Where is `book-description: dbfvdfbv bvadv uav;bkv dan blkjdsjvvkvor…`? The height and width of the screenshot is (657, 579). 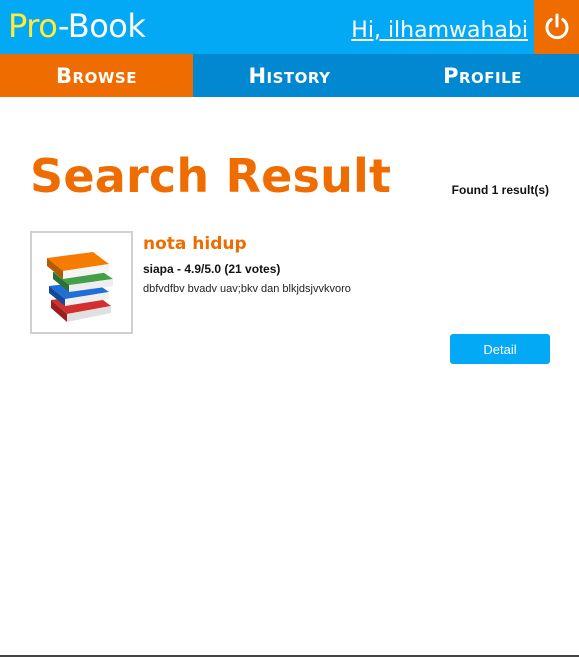
book-description: dbfvdfbv bvadv uav;bkv dan blkjdsjvvkvor… is located at coordinates (247, 289).